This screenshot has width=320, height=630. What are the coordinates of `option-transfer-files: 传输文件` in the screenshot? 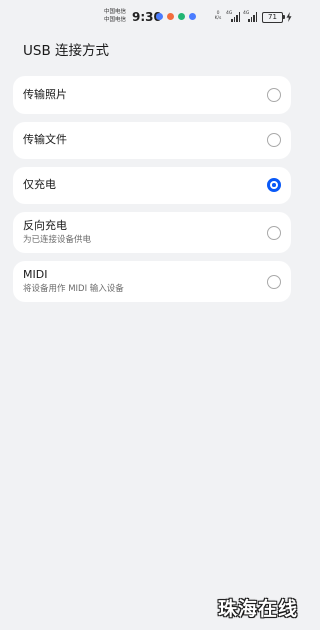 It's located at (152, 140).